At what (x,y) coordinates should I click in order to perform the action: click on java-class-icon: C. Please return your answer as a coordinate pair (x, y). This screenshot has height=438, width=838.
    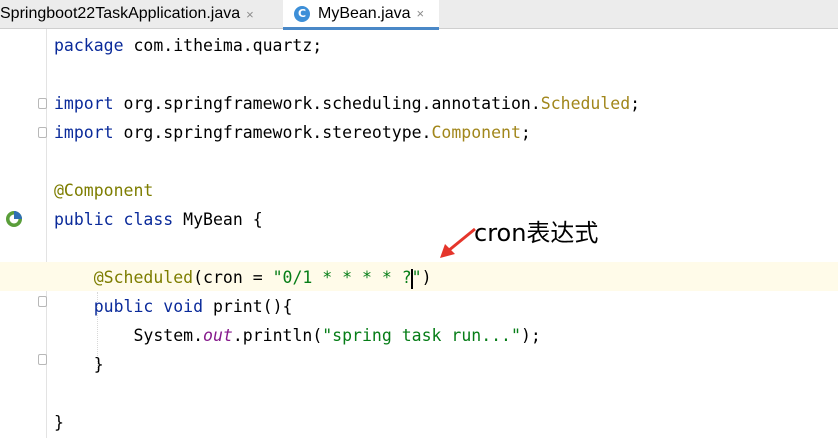
    Looking at the image, I should click on (302, 13).